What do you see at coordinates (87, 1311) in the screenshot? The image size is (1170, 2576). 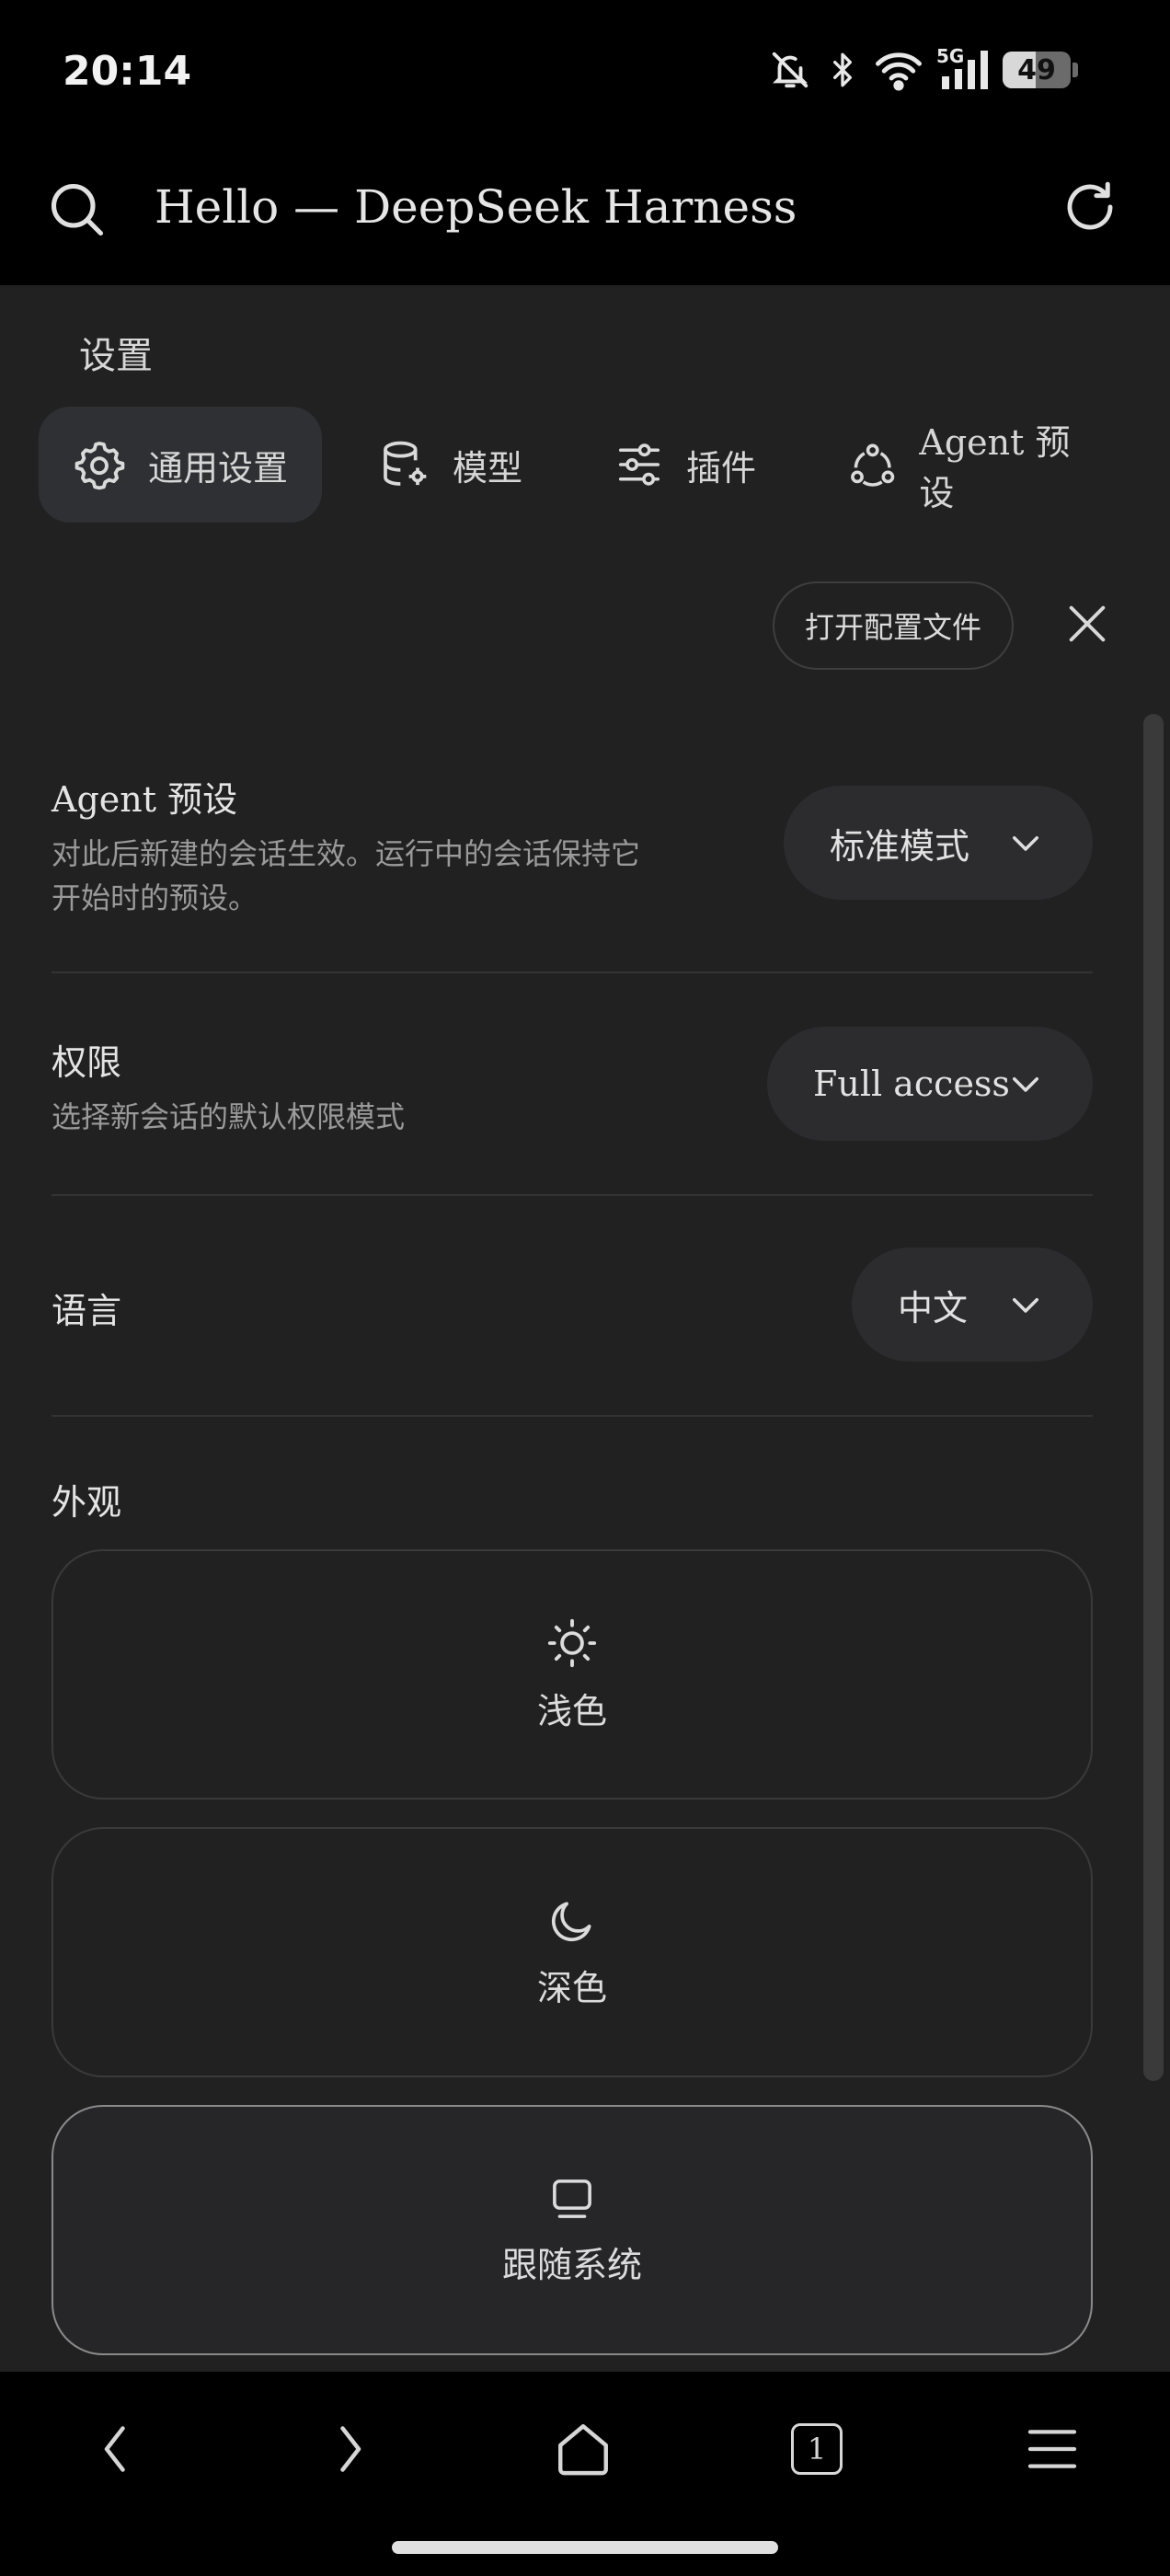 I see `language-title: 语言` at bounding box center [87, 1311].